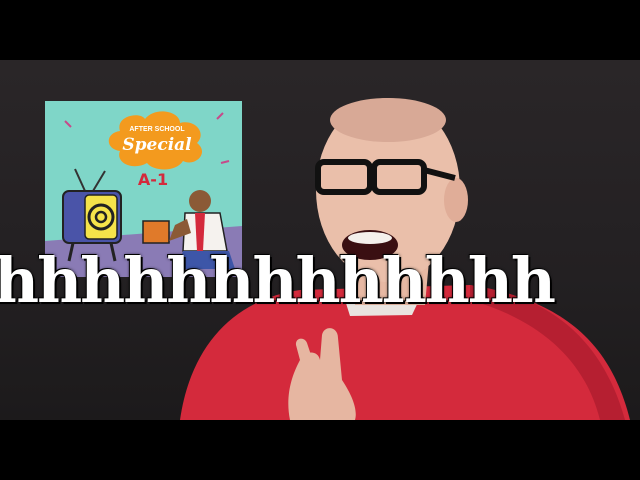 Image resolution: width=640 pixels, height=480 pixels. I want to click on caption-overlay: hhhhhhhhhhhhh, so click(320, 281).